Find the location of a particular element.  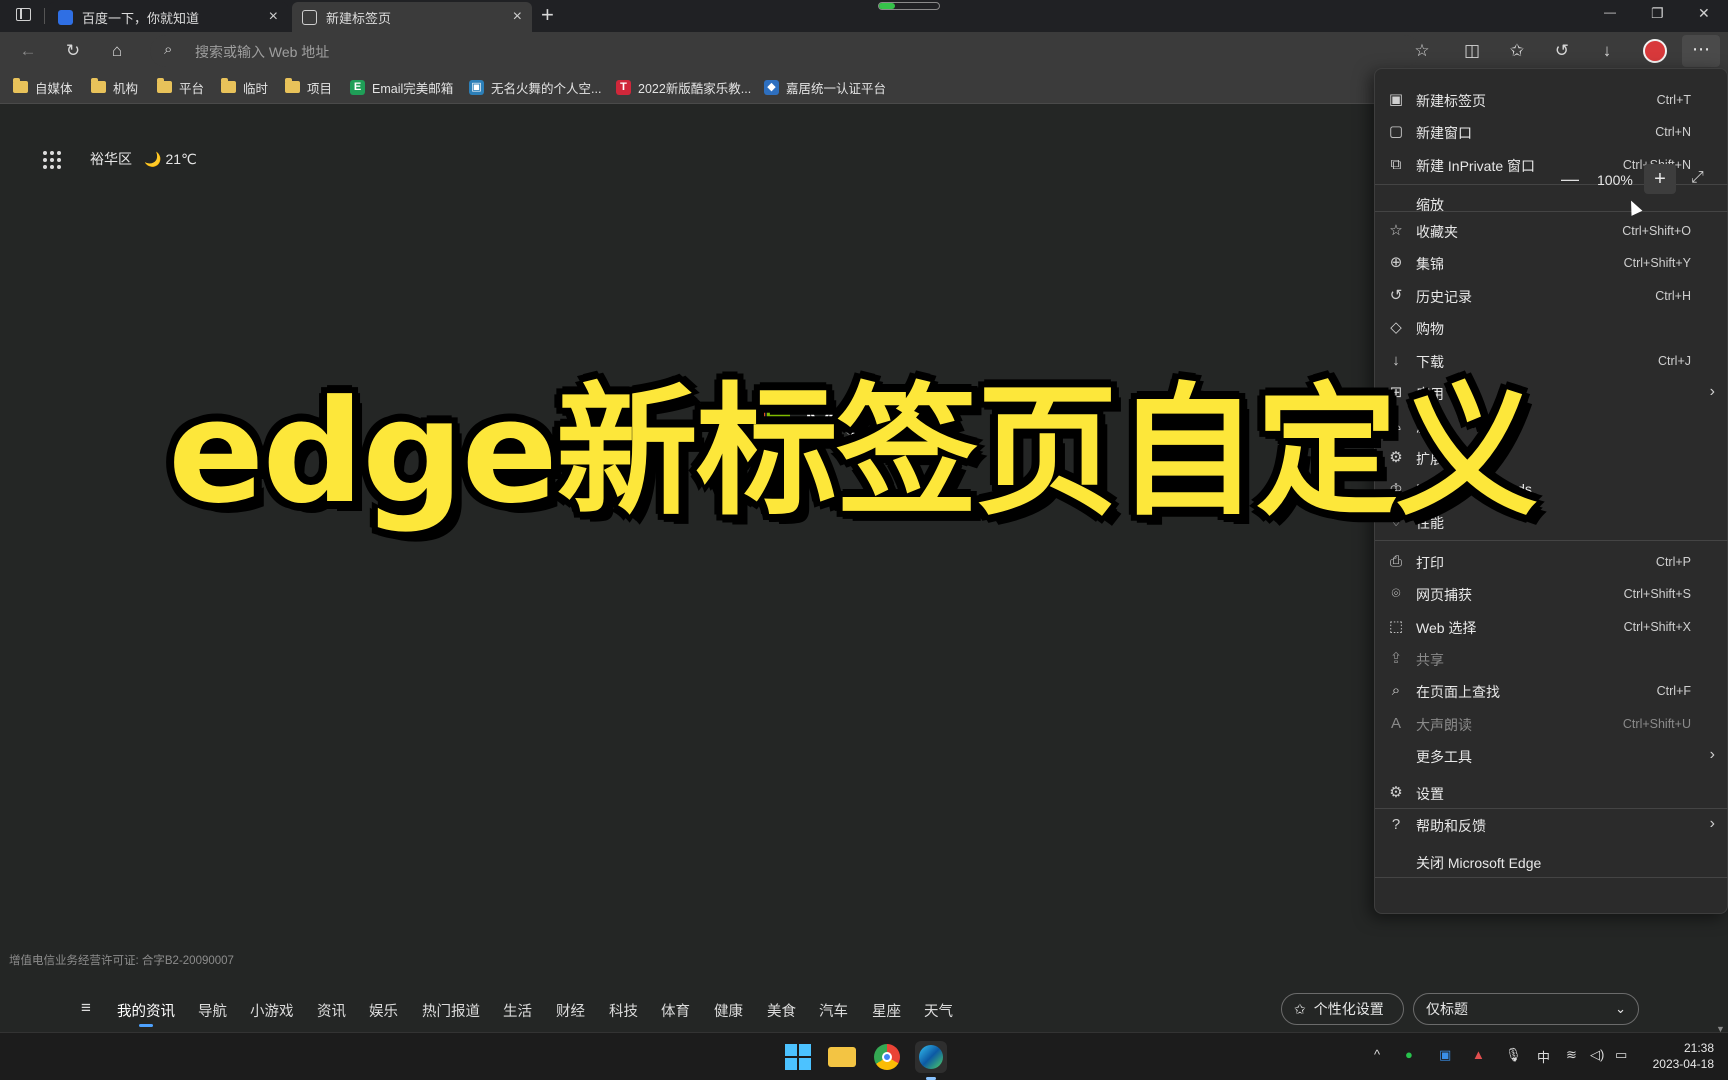

menu-shortcut: Ctrl+P is located at coordinates (1673, 562).